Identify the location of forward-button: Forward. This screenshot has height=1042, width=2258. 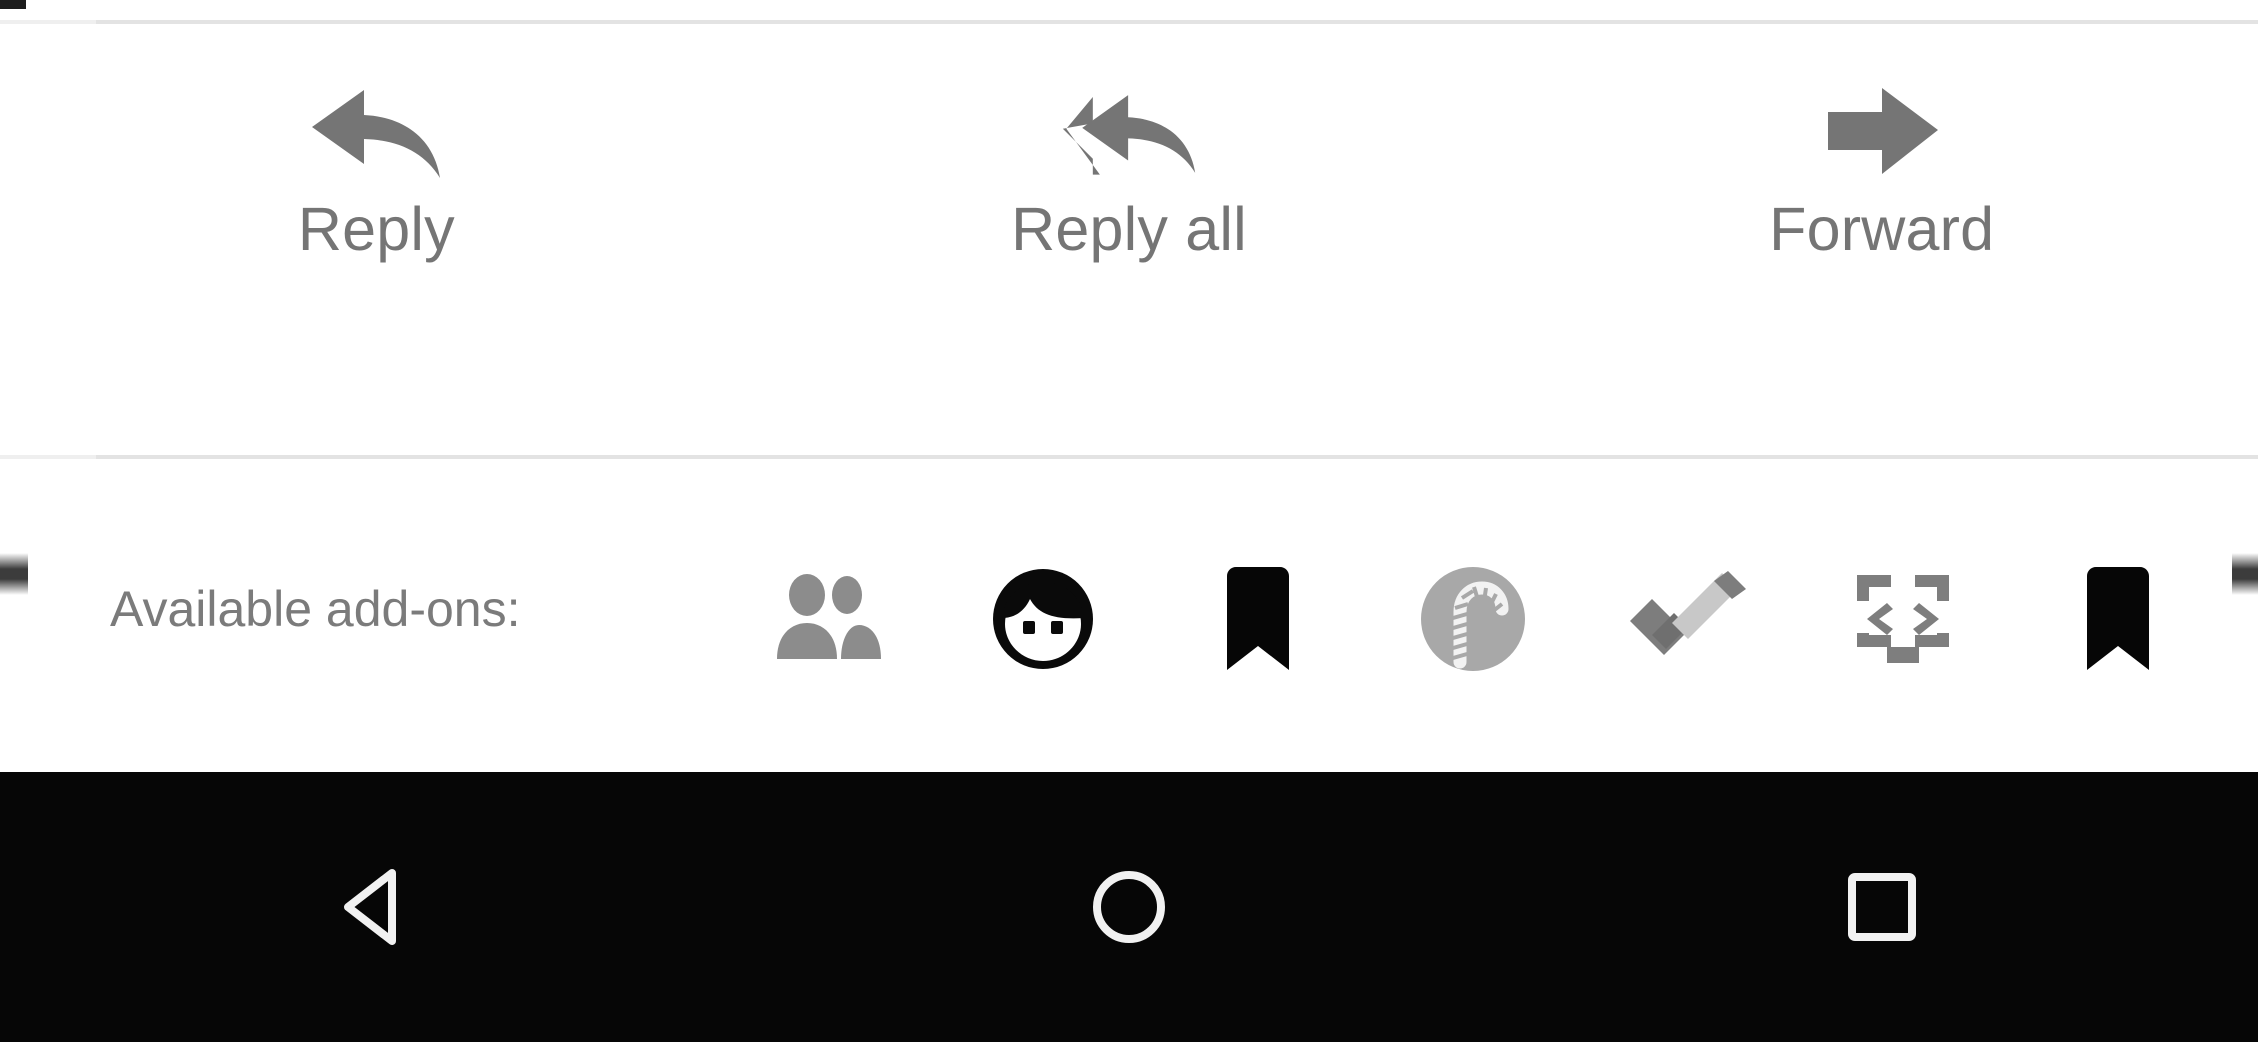
(1881, 239).